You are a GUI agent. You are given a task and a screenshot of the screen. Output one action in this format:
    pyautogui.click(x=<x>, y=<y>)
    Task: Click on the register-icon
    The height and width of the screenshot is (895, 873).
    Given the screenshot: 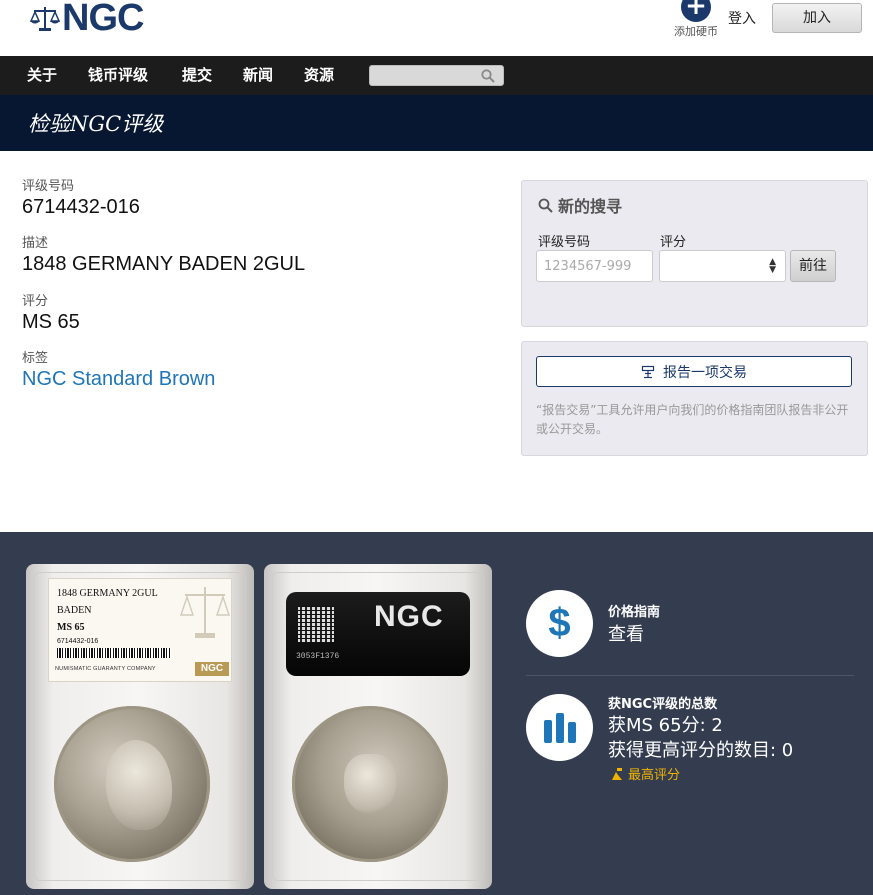 What is the action you would take?
    pyautogui.click(x=648, y=371)
    